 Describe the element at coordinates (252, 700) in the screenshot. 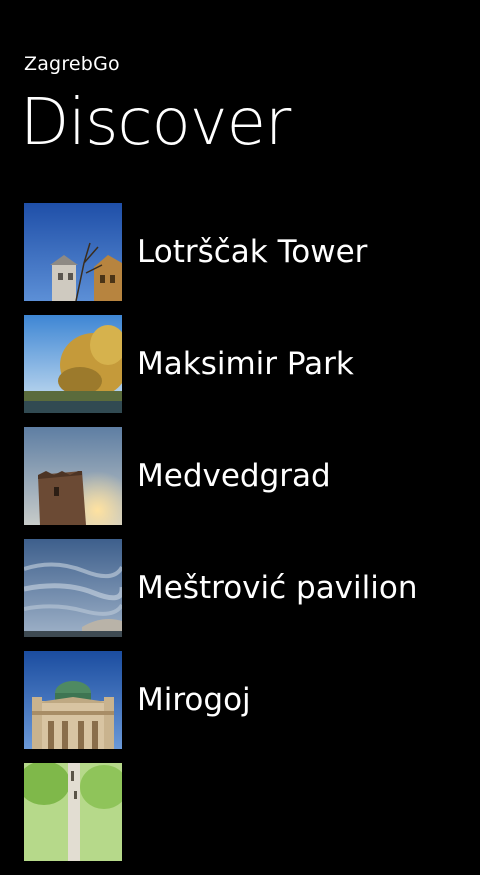

I see `list-item: Mirogoj` at that location.